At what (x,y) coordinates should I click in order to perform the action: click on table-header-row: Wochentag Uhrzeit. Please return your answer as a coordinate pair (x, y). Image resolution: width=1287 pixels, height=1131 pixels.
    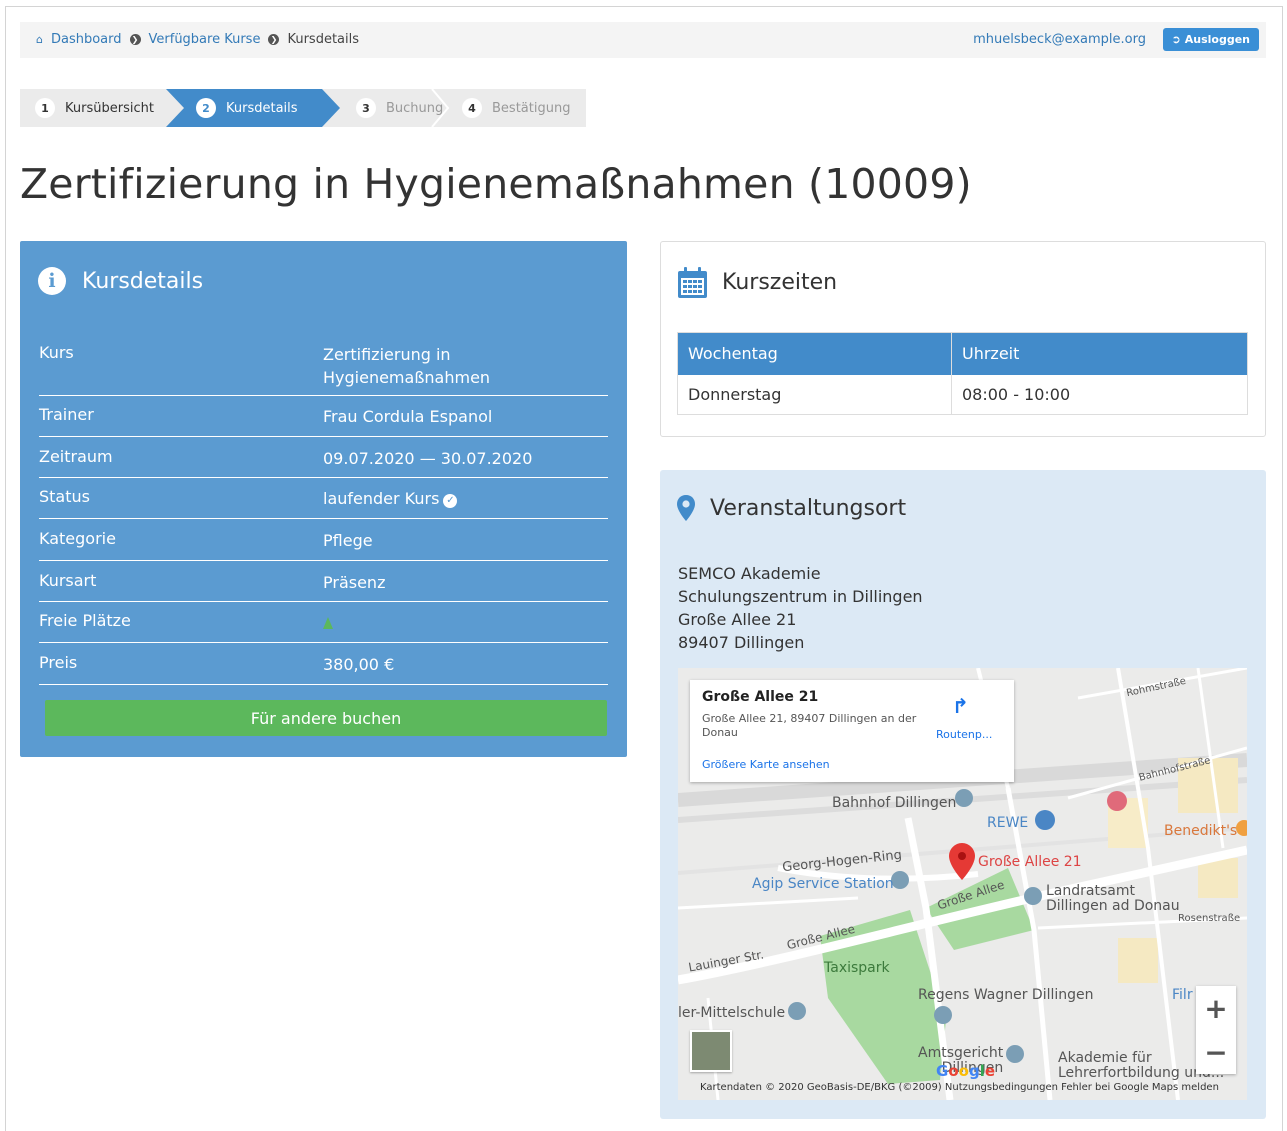
    Looking at the image, I should click on (962, 353).